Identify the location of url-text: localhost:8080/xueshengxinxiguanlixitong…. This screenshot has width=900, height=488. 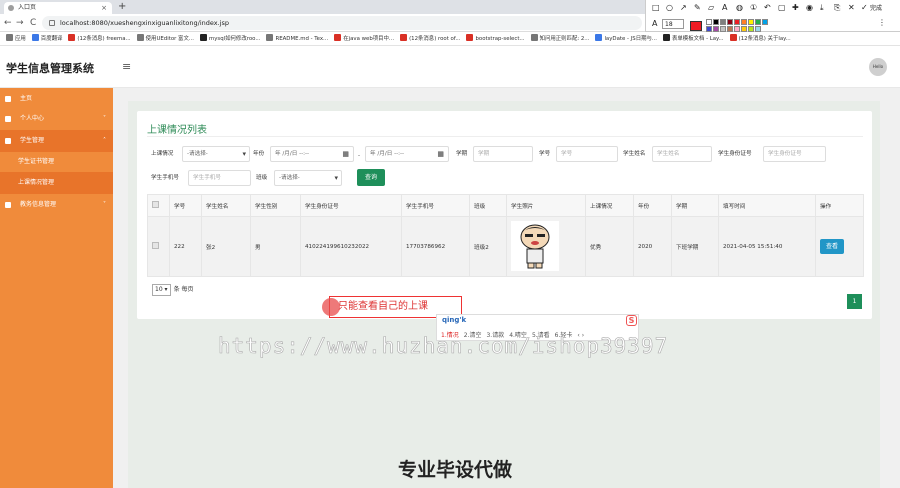
(144, 23).